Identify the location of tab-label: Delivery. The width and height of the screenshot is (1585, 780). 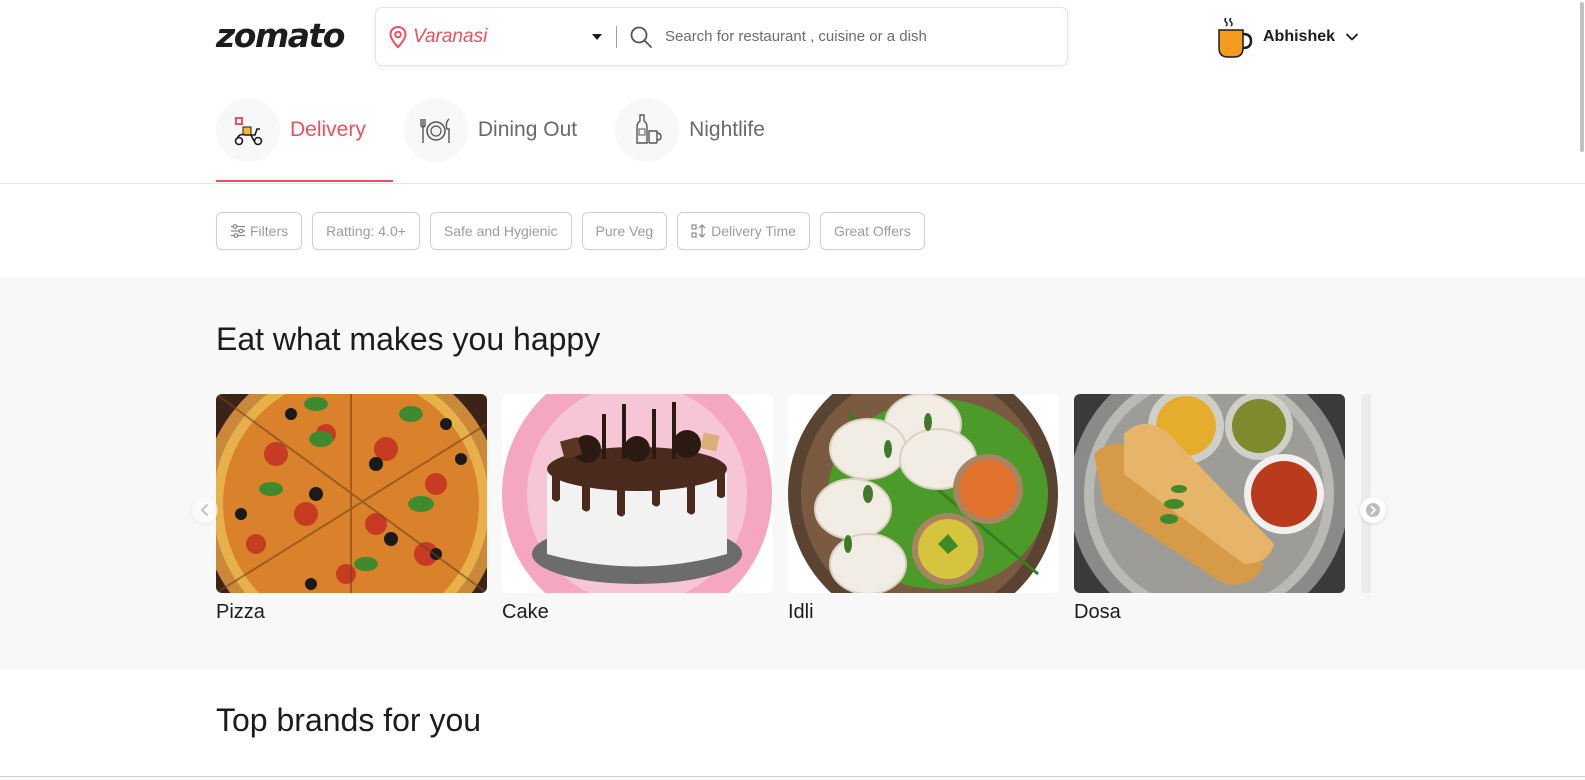
(328, 129).